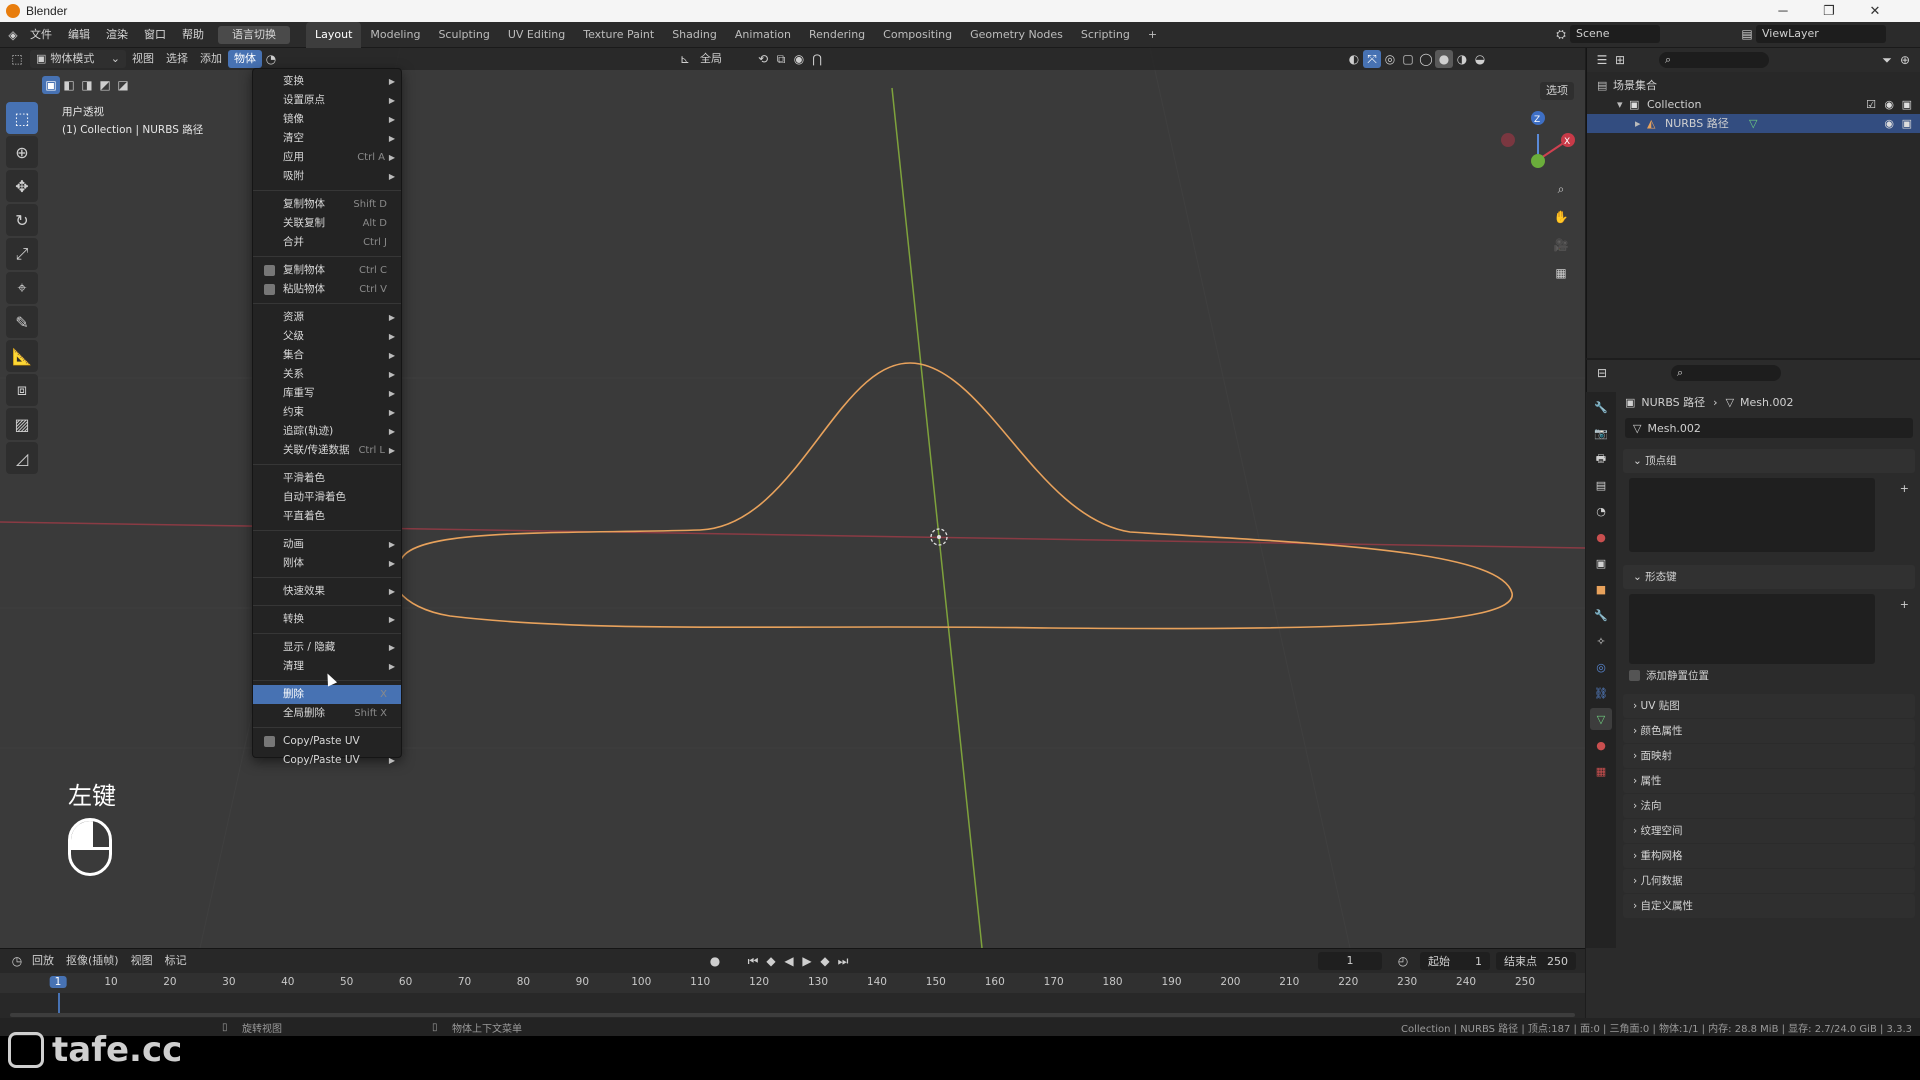 The height and width of the screenshot is (1080, 1920). Describe the element at coordinates (1769, 731) in the screenshot. I see `properties-panel-collapsed: › 颜色属性` at that location.